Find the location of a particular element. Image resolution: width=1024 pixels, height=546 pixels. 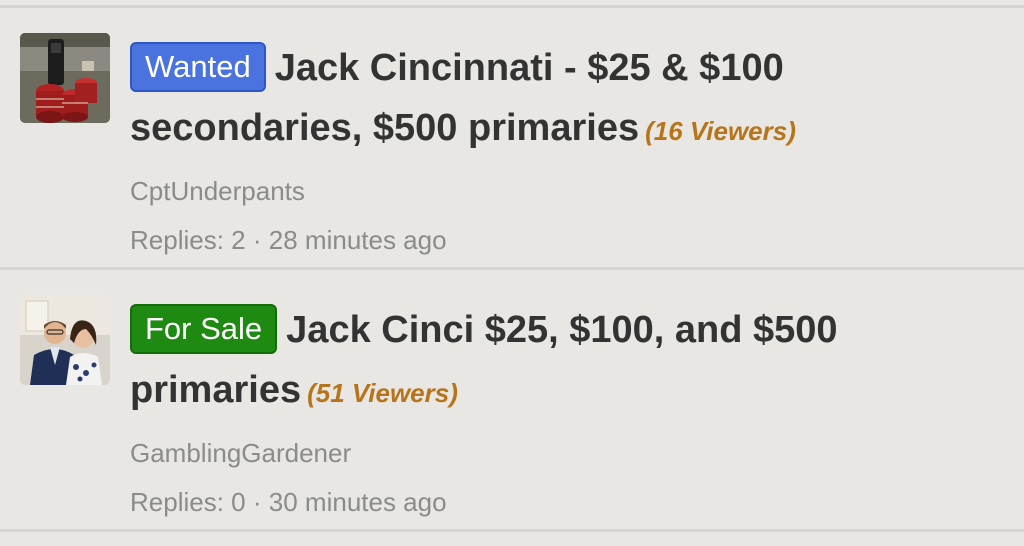

thread-author: GamblingGardener is located at coordinates (565, 453).